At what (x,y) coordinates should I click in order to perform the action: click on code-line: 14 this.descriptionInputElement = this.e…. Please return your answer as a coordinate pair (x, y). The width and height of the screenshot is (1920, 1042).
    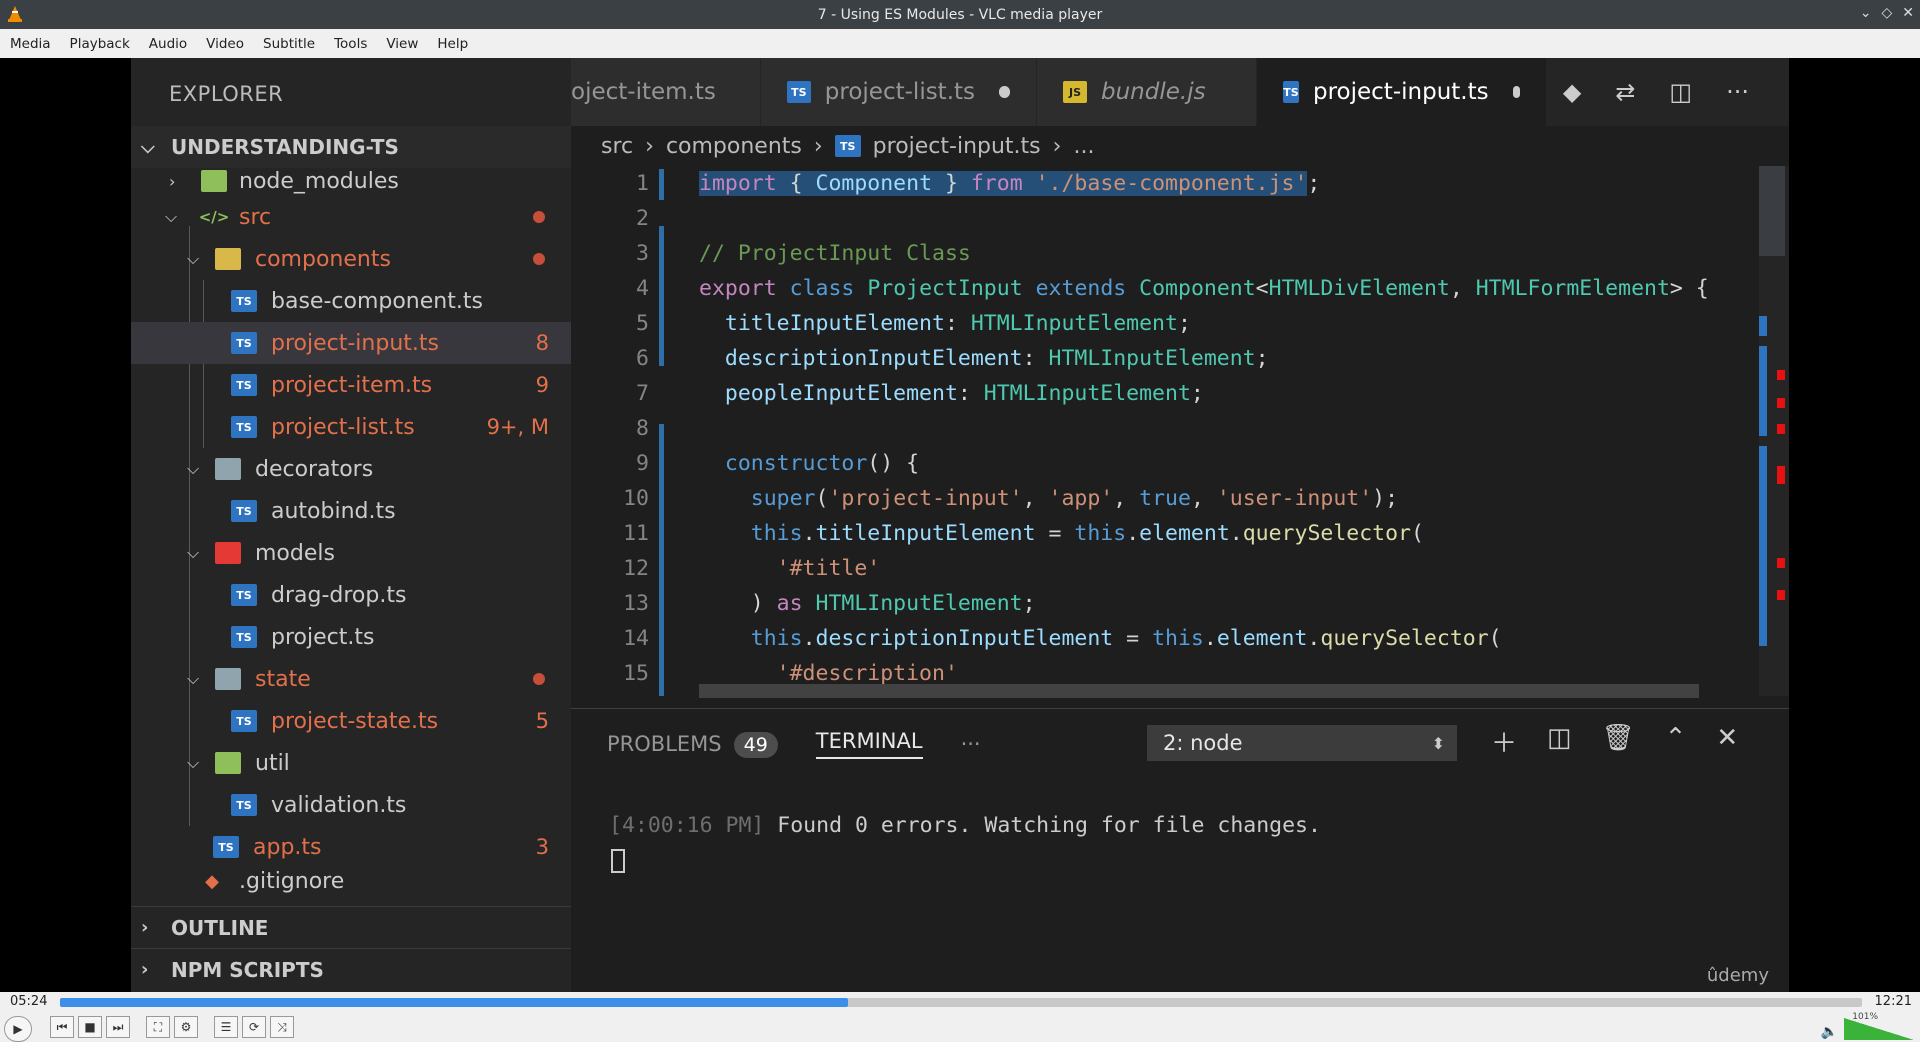
    Looking at the image, I should click on (1062, 638).